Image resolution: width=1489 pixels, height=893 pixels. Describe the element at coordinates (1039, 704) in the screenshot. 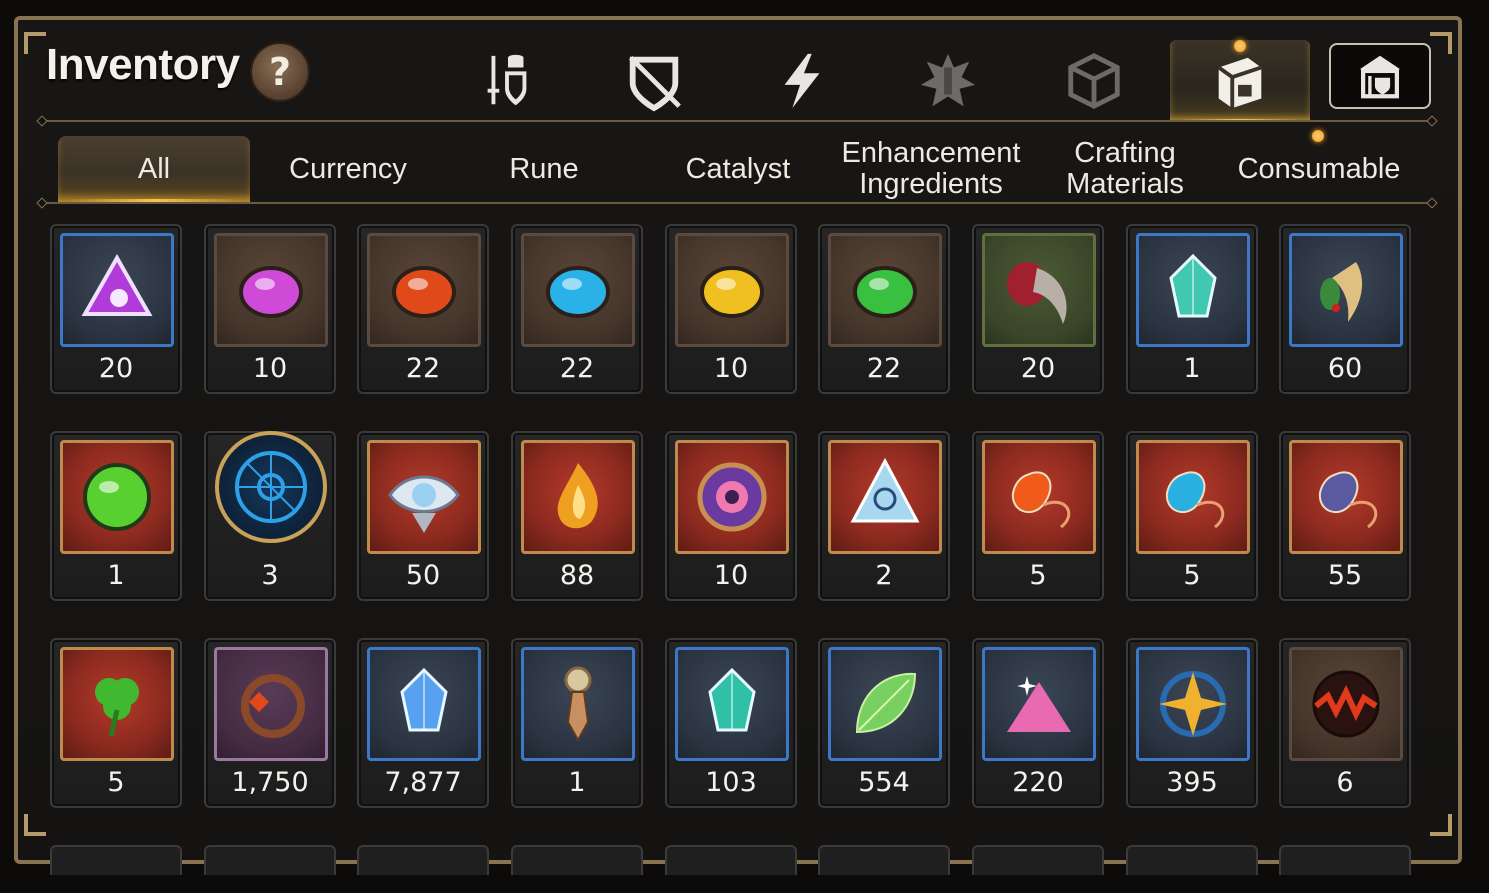

I see `pink-dust-icon` at that location.